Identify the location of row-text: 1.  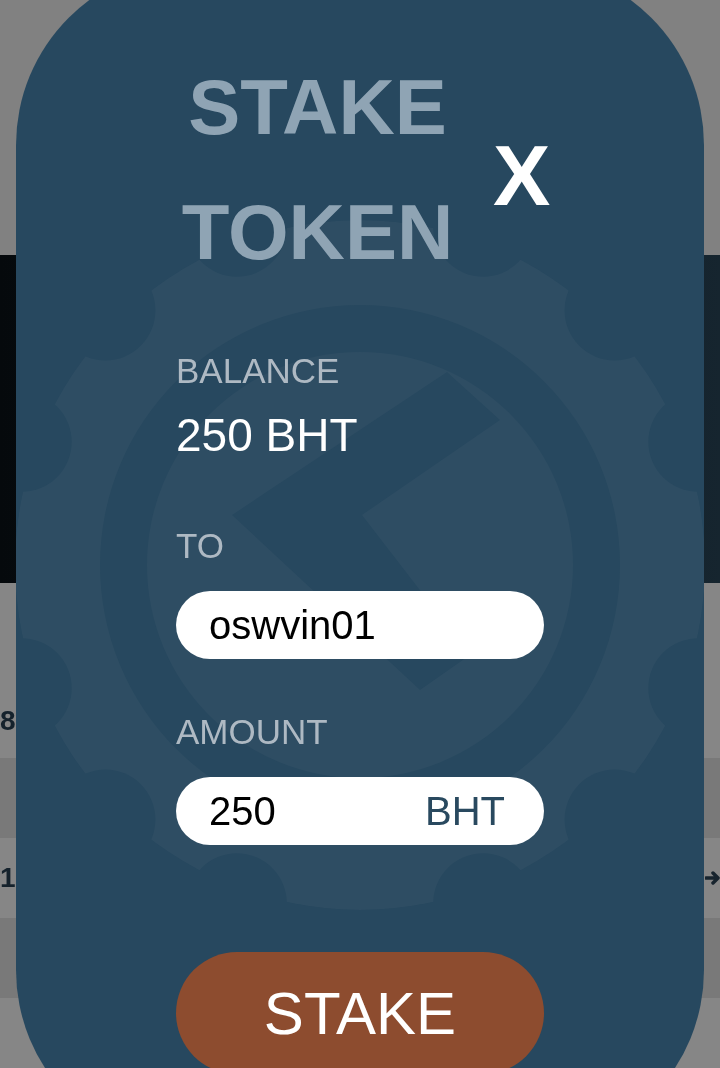
(8, 878).